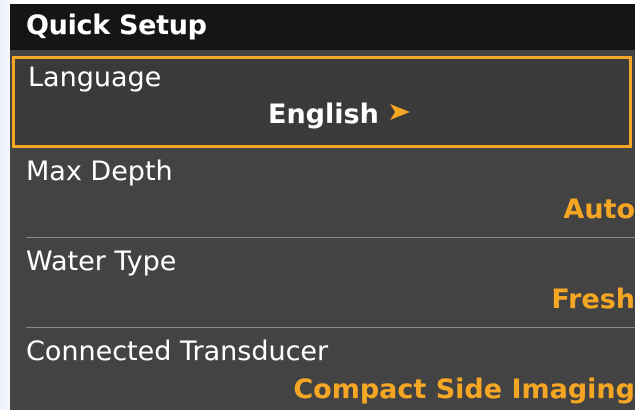  I want to click on menu-item-value: Fresh, so click(593, 299).